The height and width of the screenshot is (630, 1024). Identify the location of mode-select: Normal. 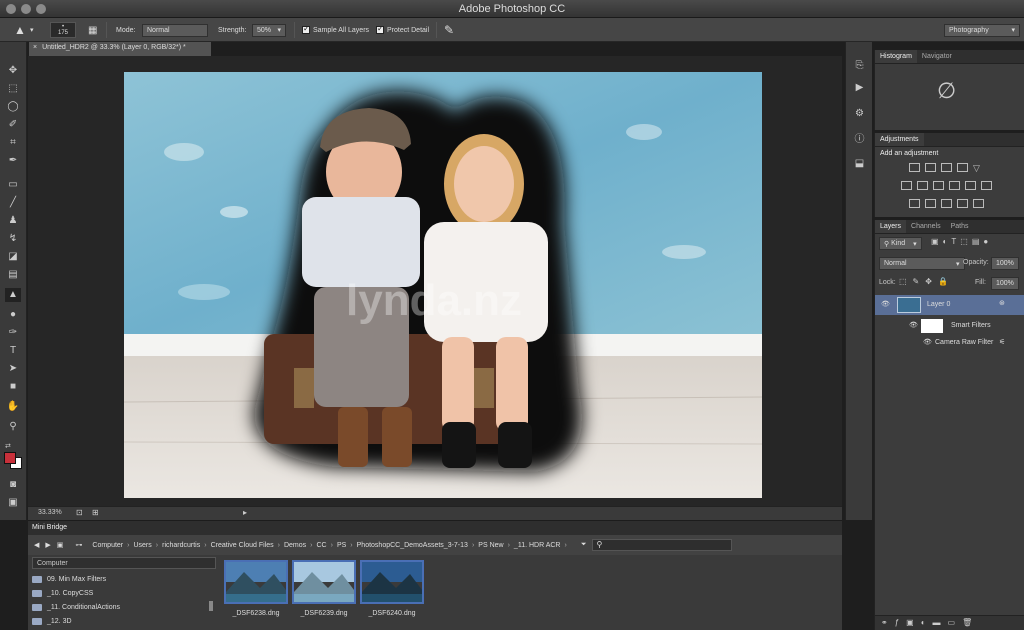
(175, 30).